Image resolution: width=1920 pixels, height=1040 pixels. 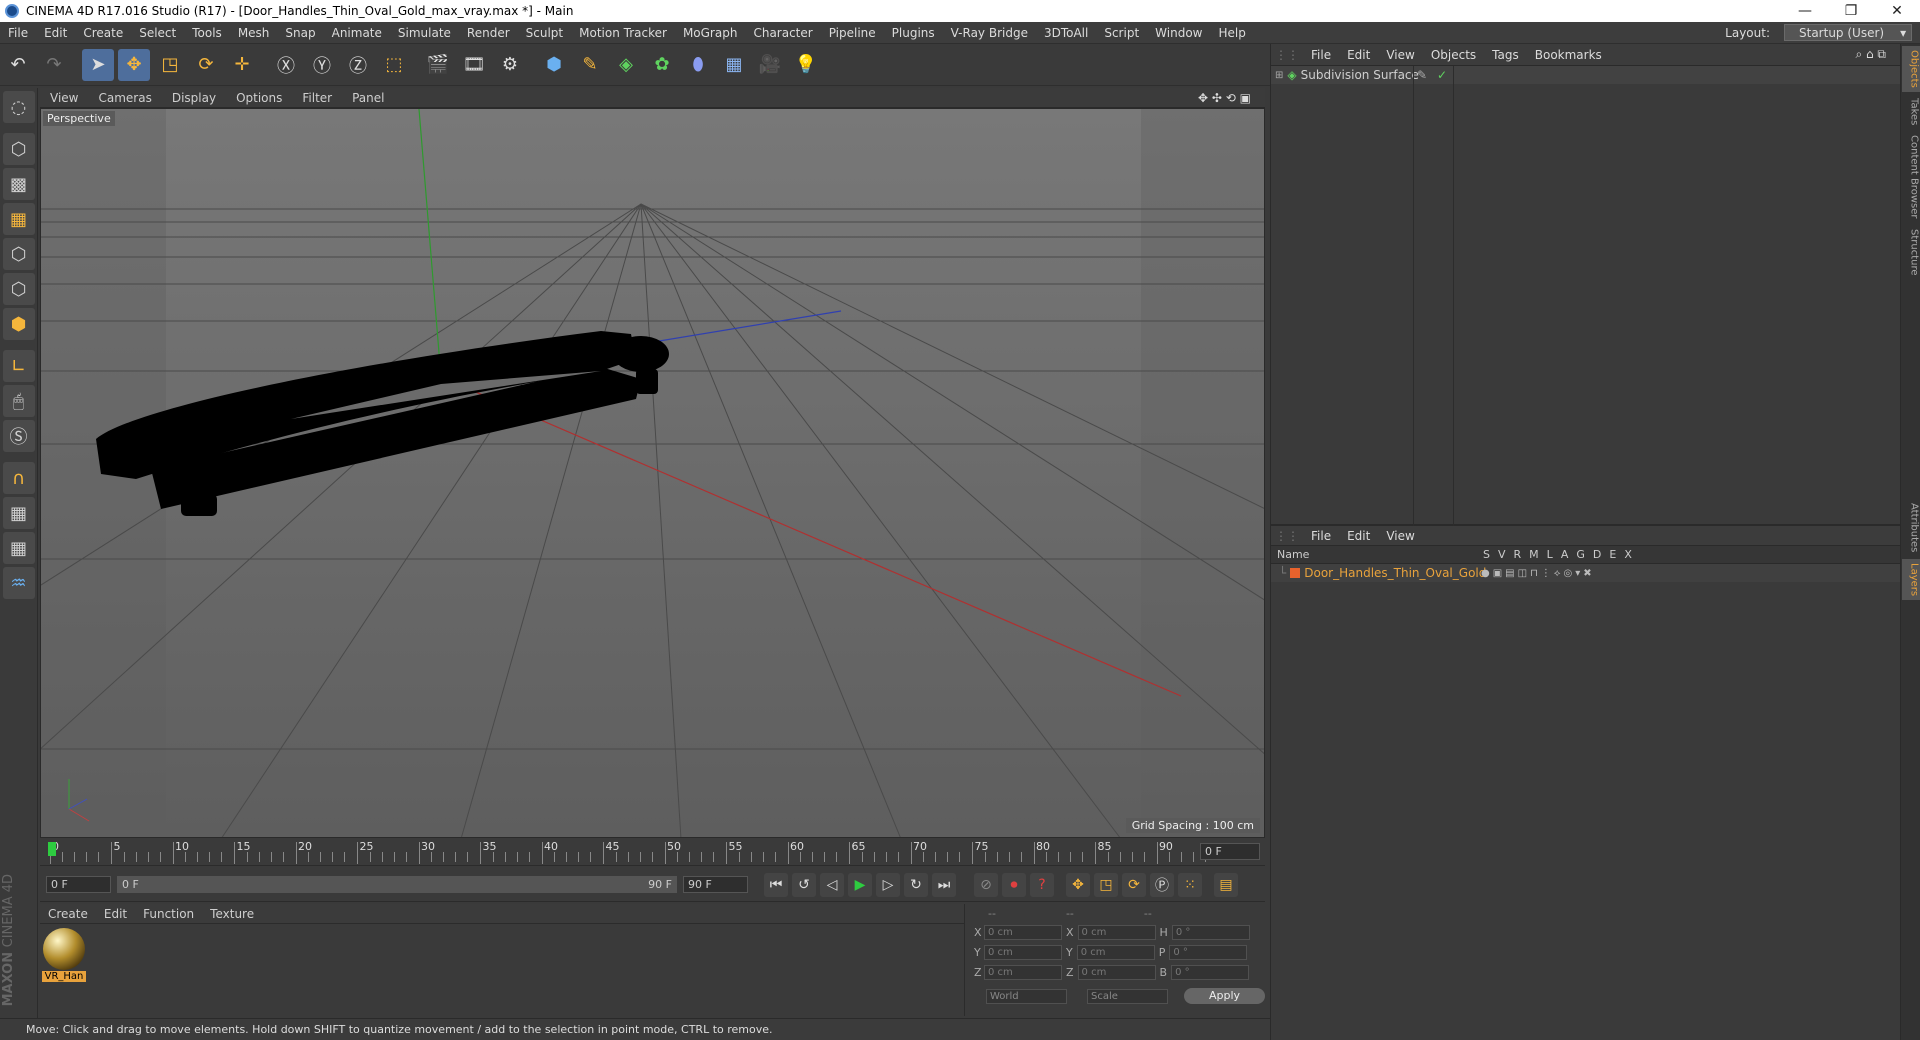 I want to click on menu-render: Render, so click(x=488, y=33).